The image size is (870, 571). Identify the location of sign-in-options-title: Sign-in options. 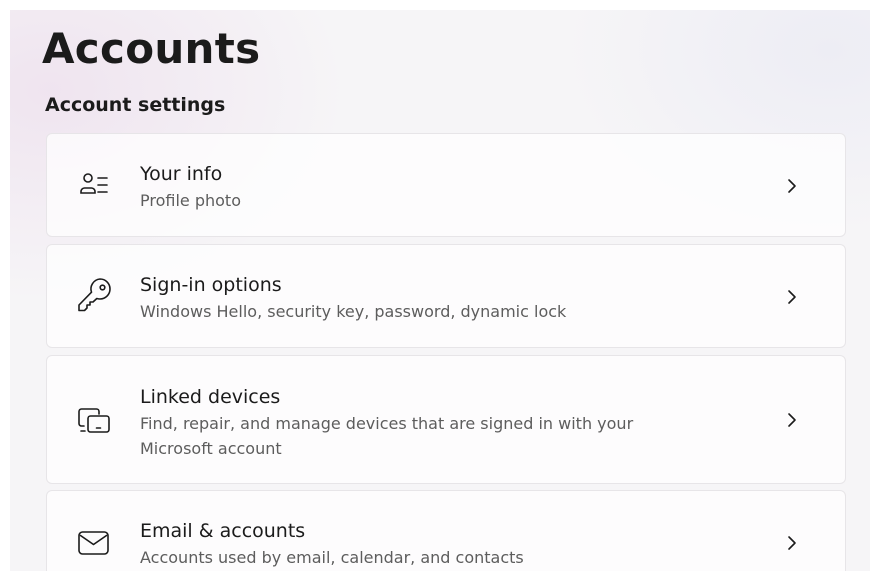
(211, 285).